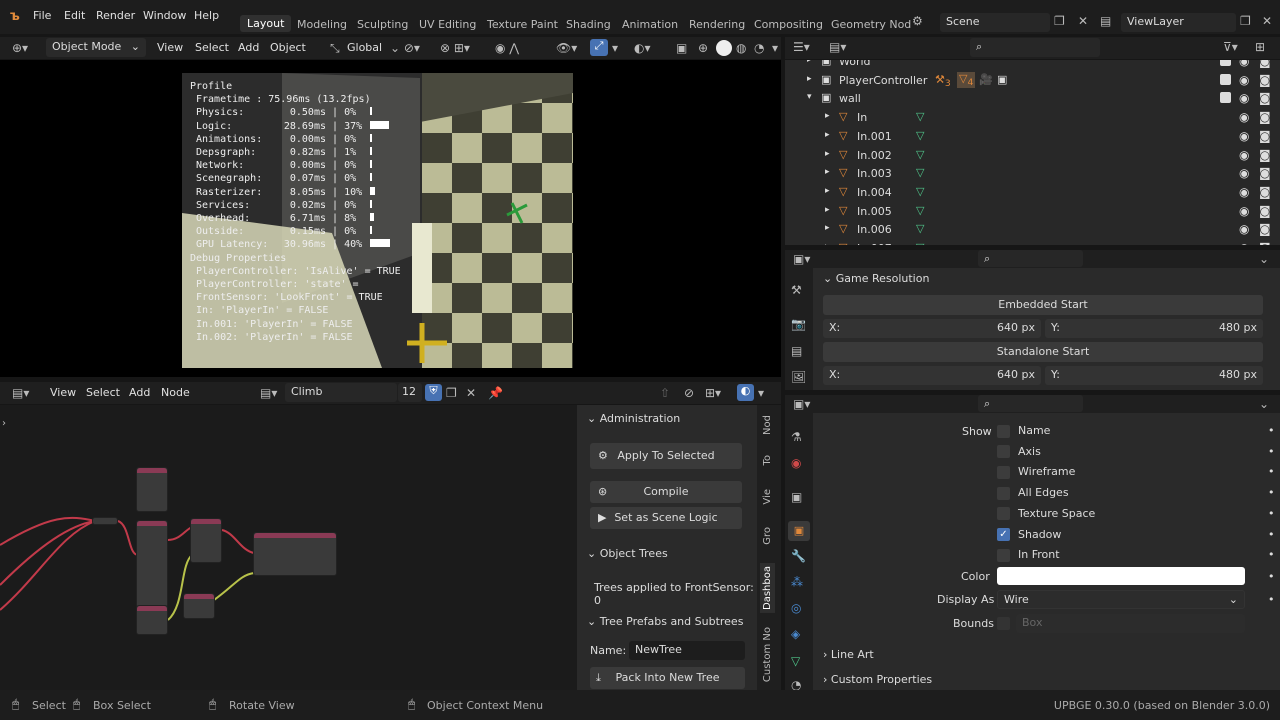 The image size is (1280, 720). Describe the element at coordinates (1130, 623) in the screenshot. I see `bounds-dropdown: Box` at that location.